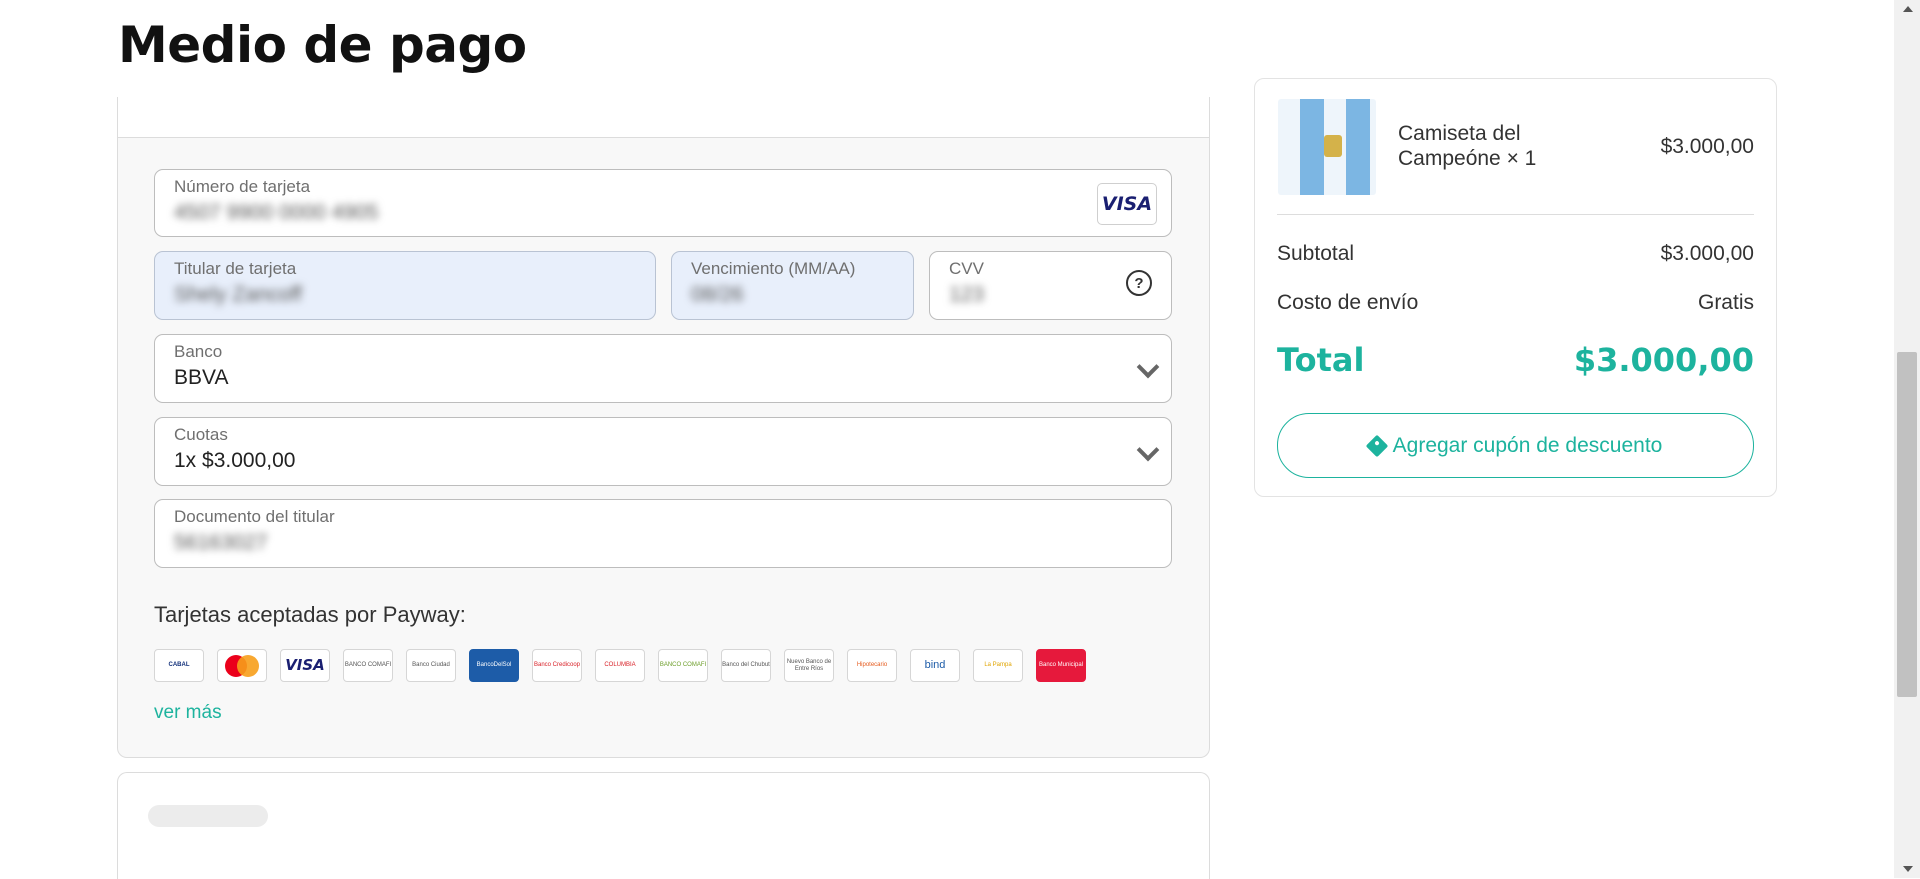 This screenshot has width=1920, height=879. Describe the element at coordinates (1061, 665) in the screenshot. I see `banco-municipal-logo: Banco Municipal` at that location.